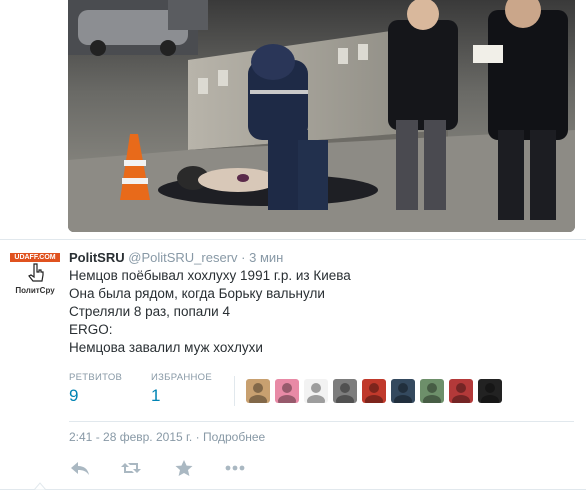 This screenshot has width=586, height=492. I want to click on tweet-line: ERGO:, so click(91, 329).